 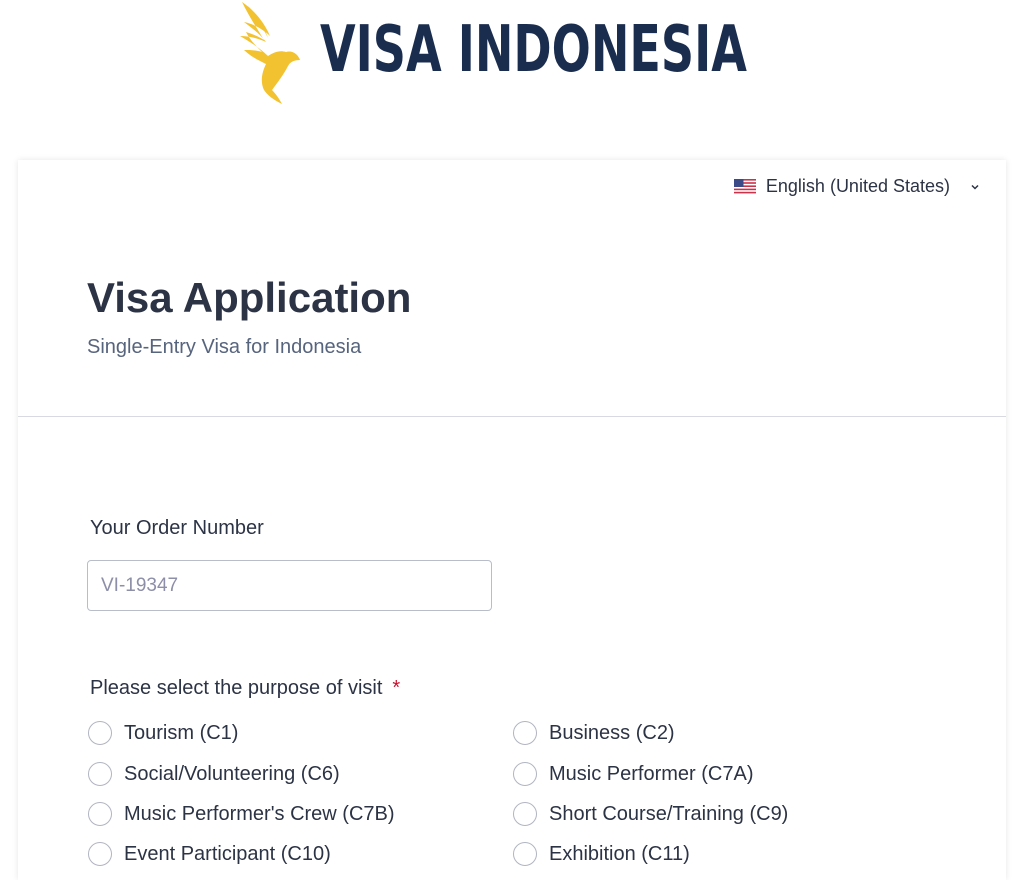 I want to click on purpose-label: Please select the purpose of visit *, so click(x=245, y=688).